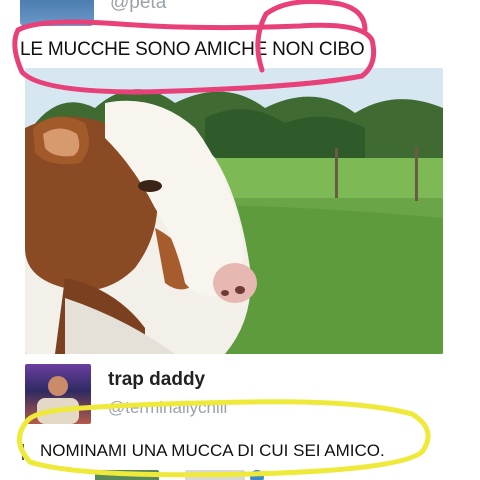  What do you see at coordinates (192, 49) in the screenshot?
I see `top-tweet-text: LE MUCCHE SONO AMICHE NON CIBO` at bounding box center [192, 49].